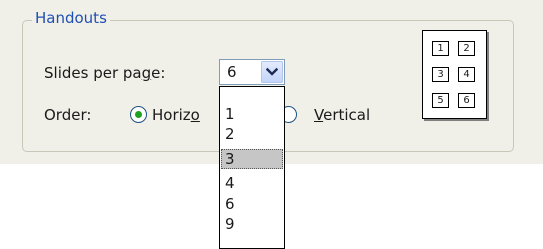  What do you see at coordinates (252, 72) in the screenshot?
I see `slides-per-page-combobox: 6` at bounding box center [252, 72].